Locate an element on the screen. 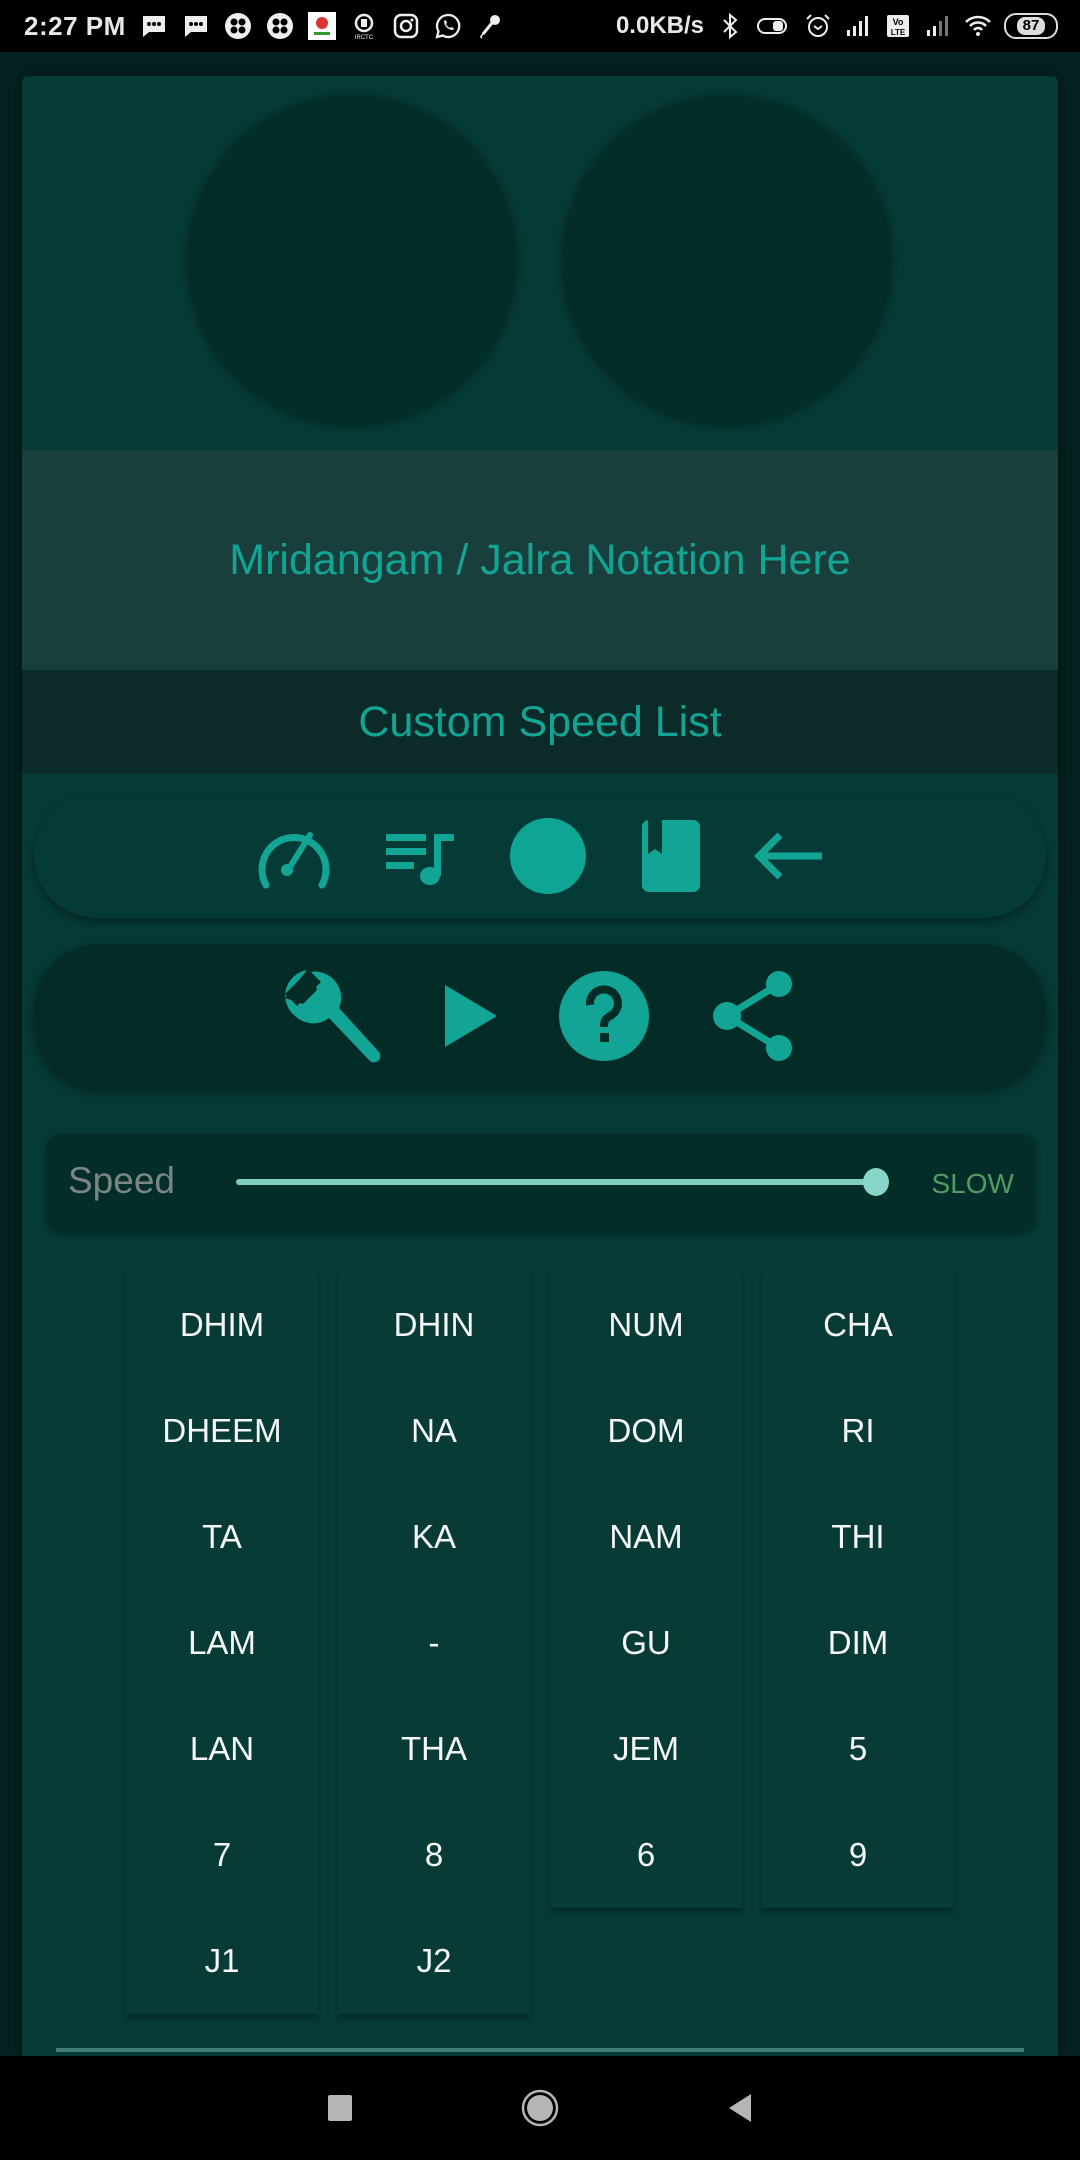 Image resolution: width=1080 pixels, height=2160 pixels. status-bar: 2:27 PM IRCTC 0.0KB/s Vo LTE 87 is located at coordinates (540, 26).